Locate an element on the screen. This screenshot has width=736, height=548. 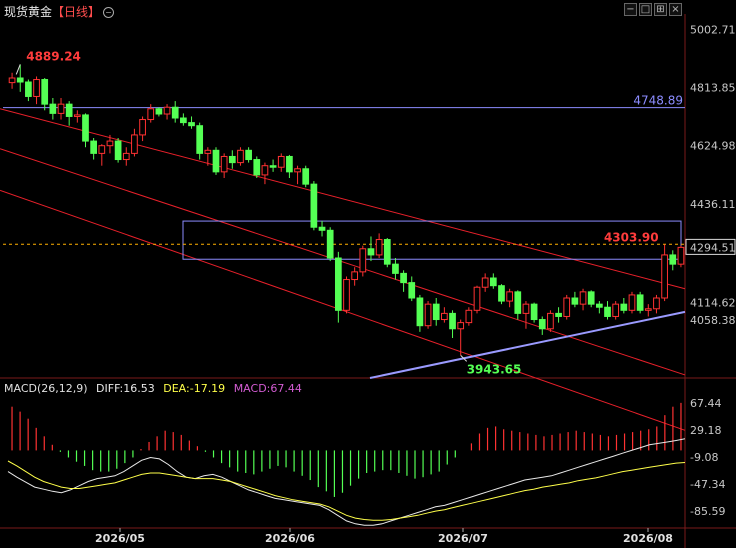
date-tick-label: 2026/06 is located at coordinates (290, 538).